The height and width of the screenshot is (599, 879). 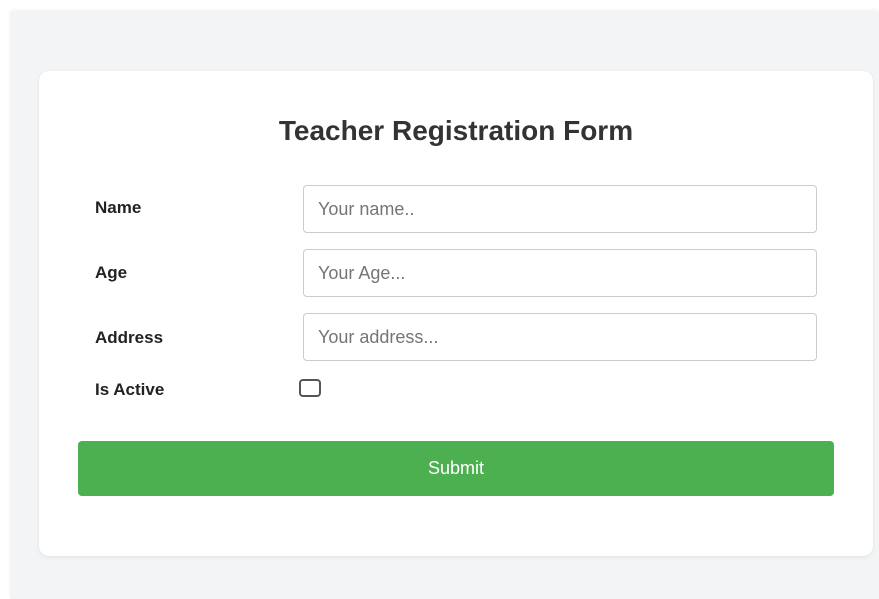 I want to click on name-label: Name, so click(x=118, y=207).